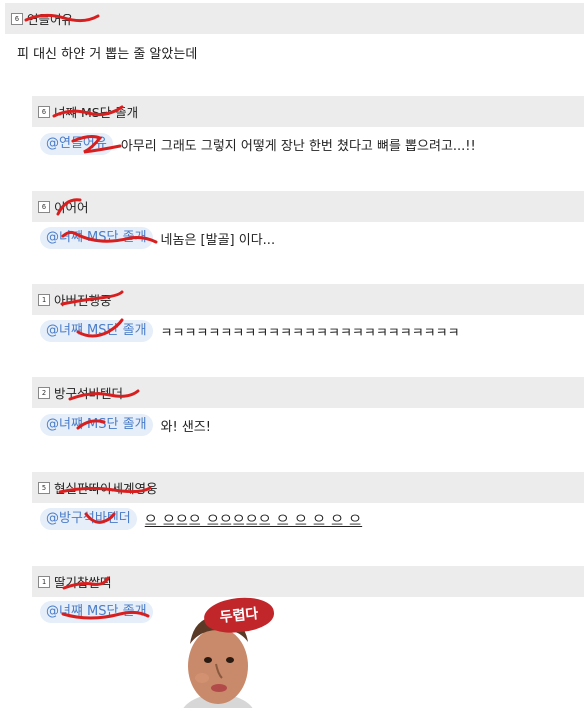  I want to click on nickname: 방구석바텐더, so click(88, 392).